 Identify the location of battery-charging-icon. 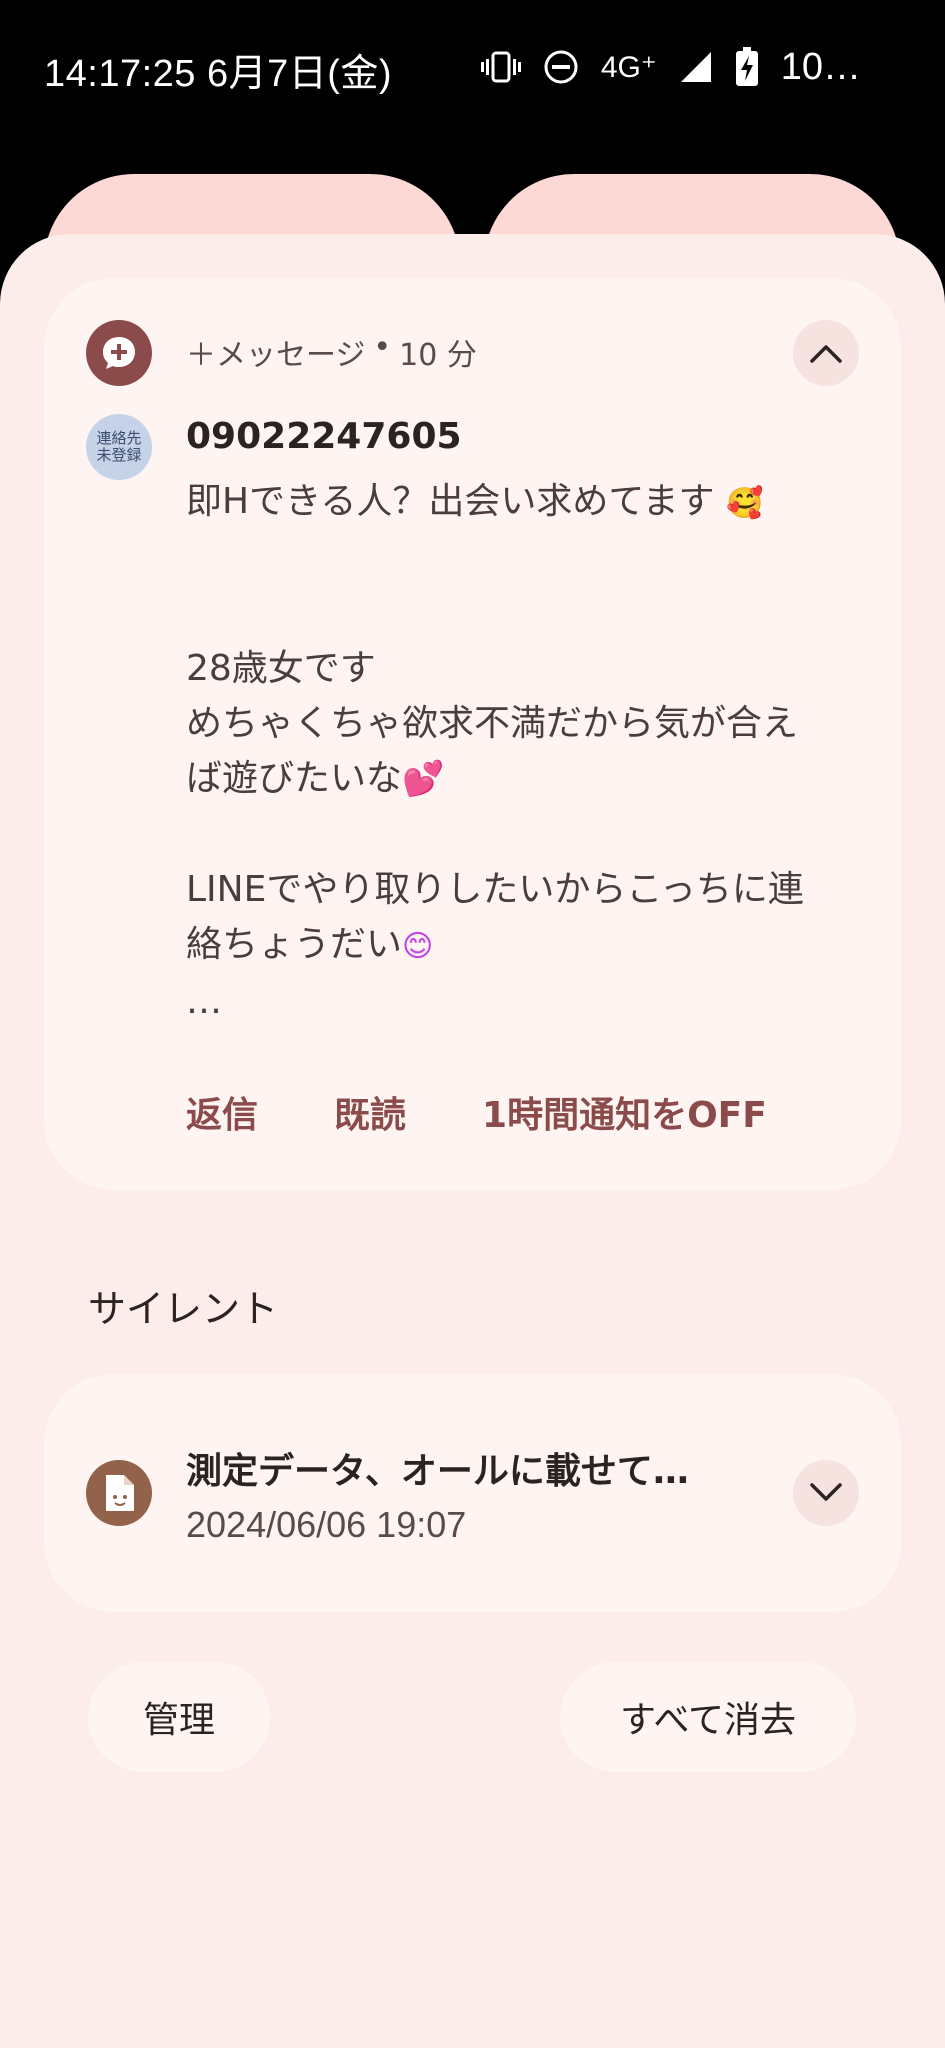
(747, 67).